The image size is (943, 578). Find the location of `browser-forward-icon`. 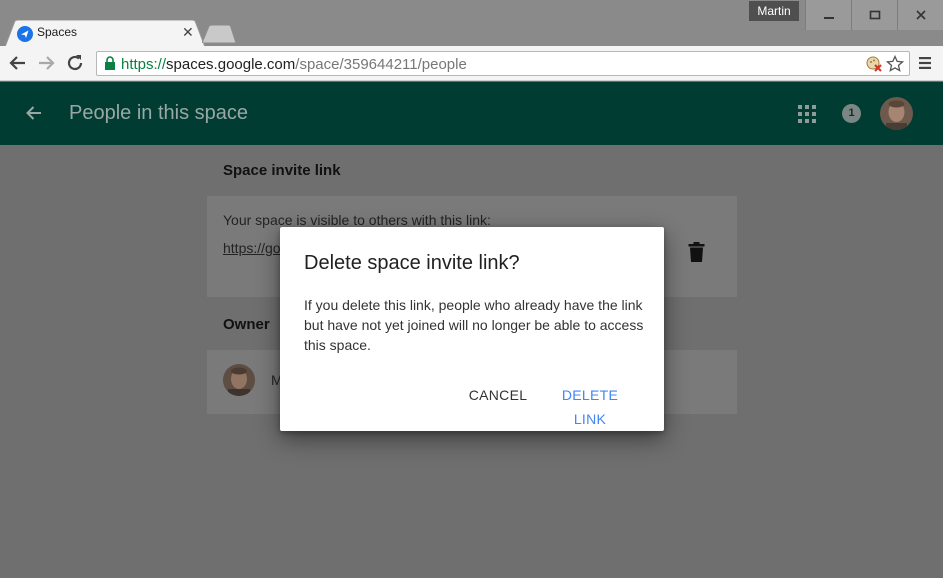

browser-forward-icon is located at coordinates (46, 63).